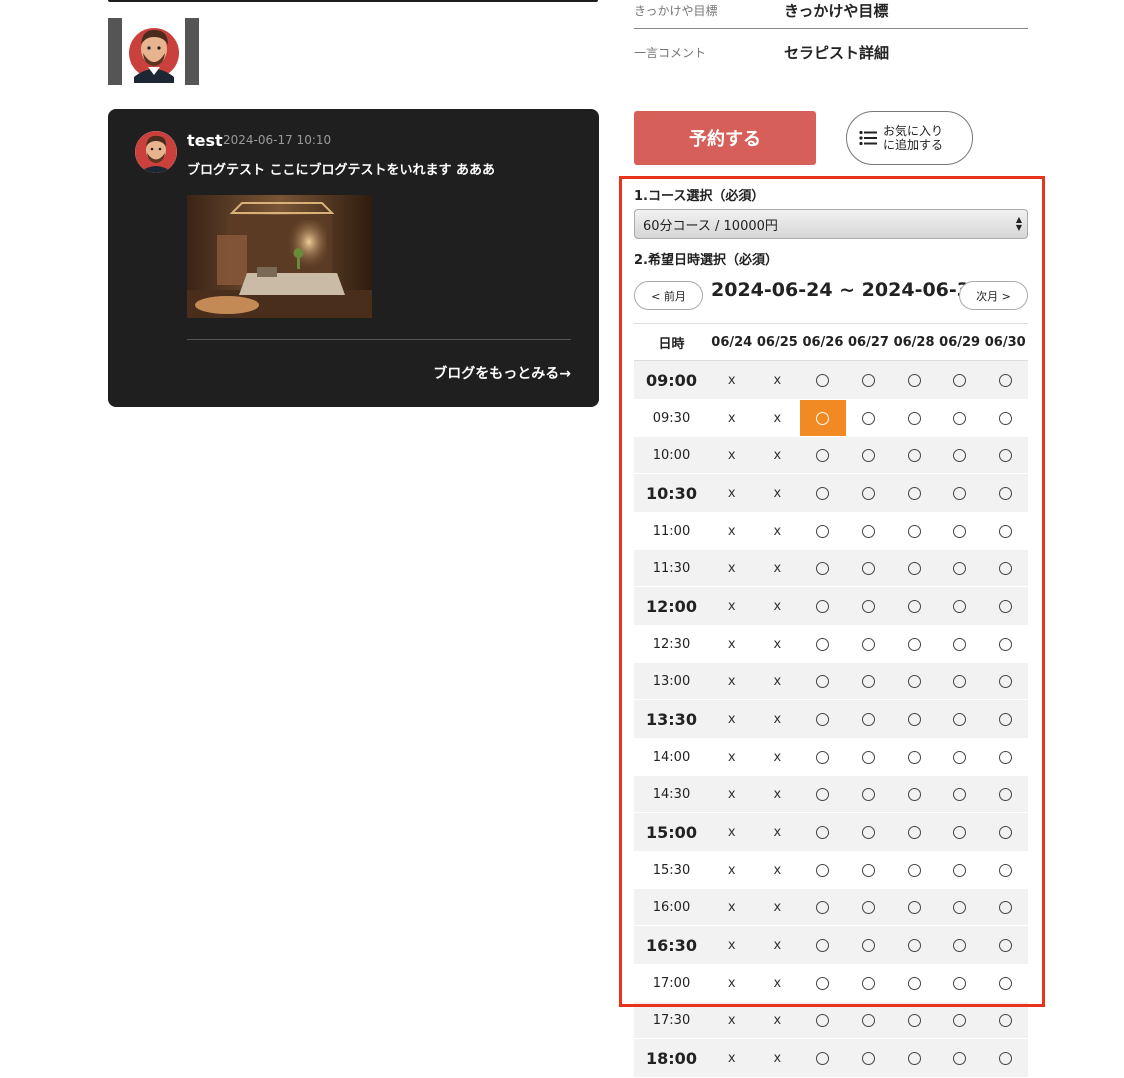 This screenshot has height=1078, width=1124. I want to click on slot-available-selected, so click(823, 418).